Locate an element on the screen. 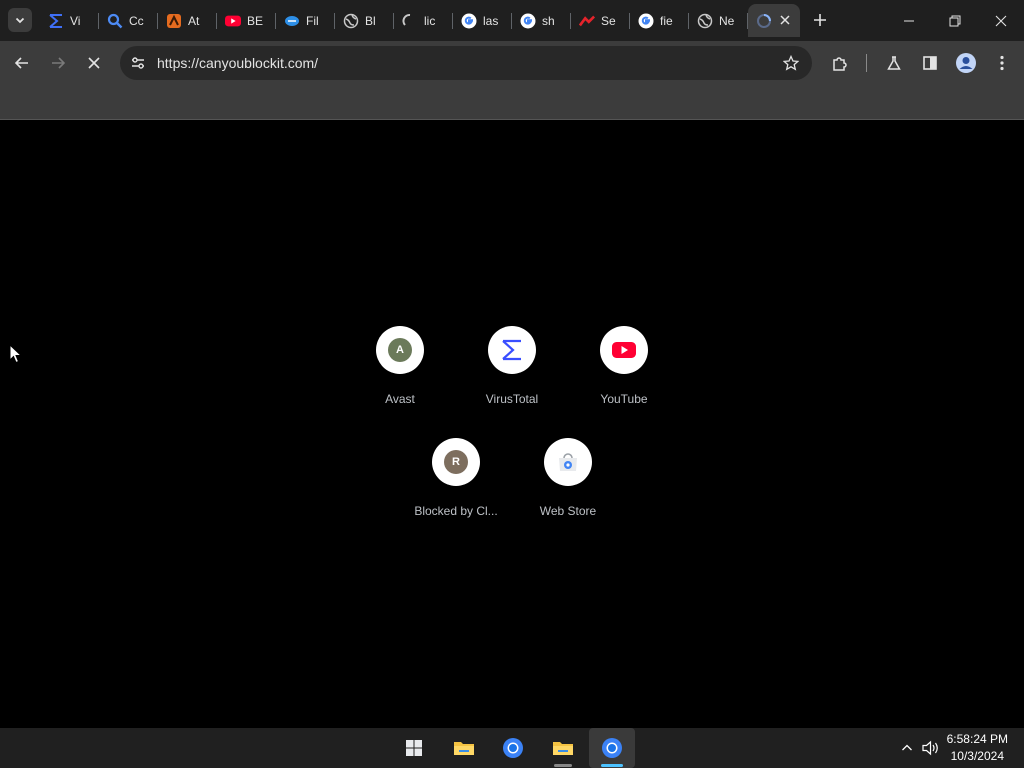 The height and width of the screenshot is (768, 1024). close-window-button is located at coordinates (1001, 20).